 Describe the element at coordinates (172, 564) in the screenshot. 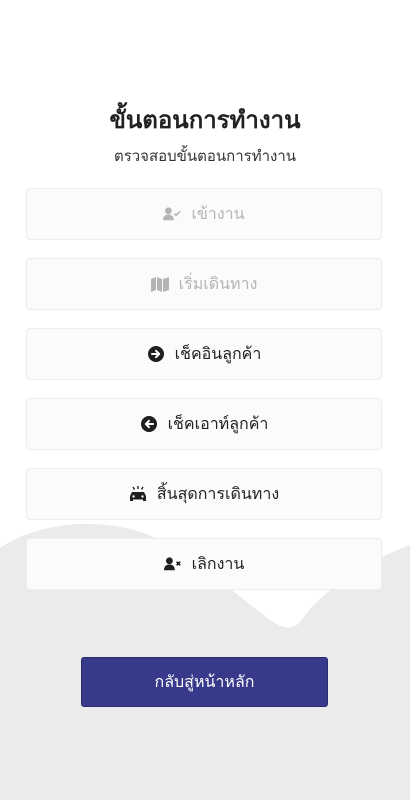

I see `user-times-icon` at that location.